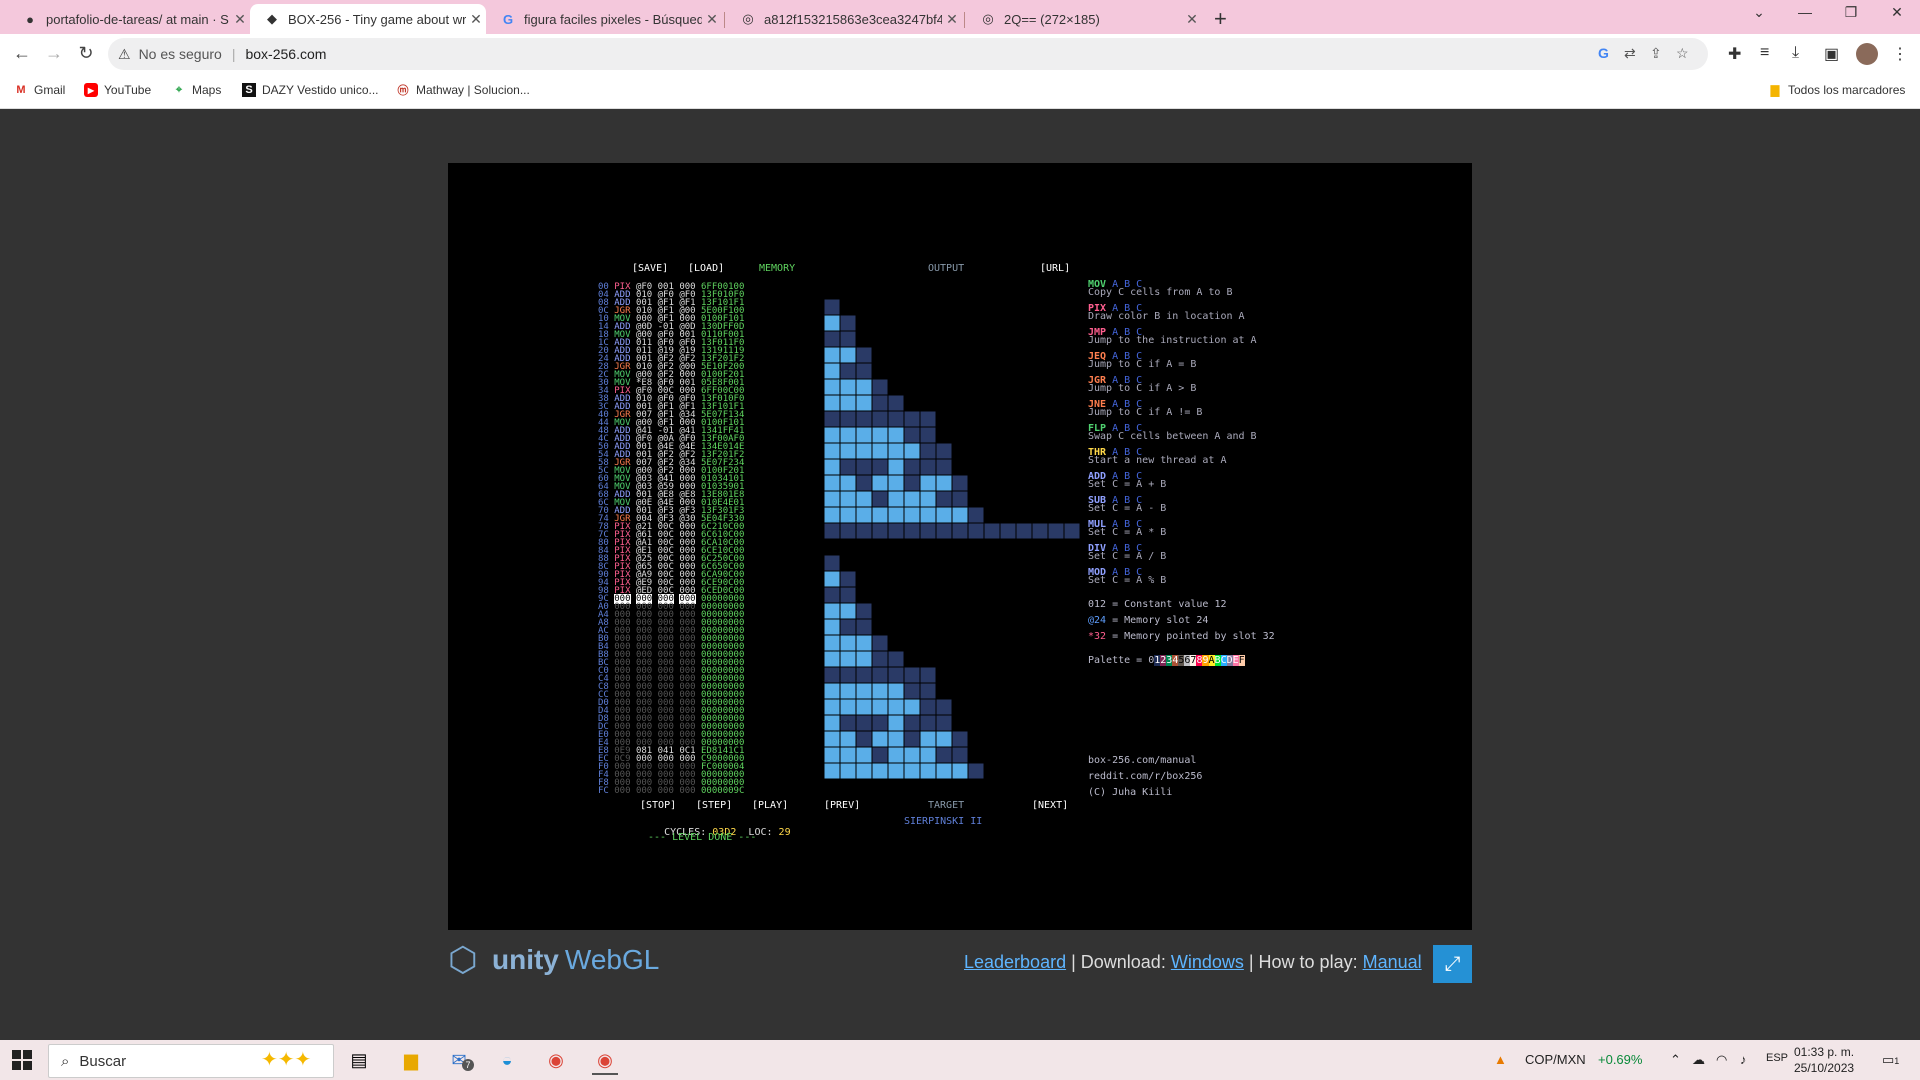 The height and width of the screenshot is (1080, 1920). I want to click on notifications-icon: ▭1, so click(1890, 1060).